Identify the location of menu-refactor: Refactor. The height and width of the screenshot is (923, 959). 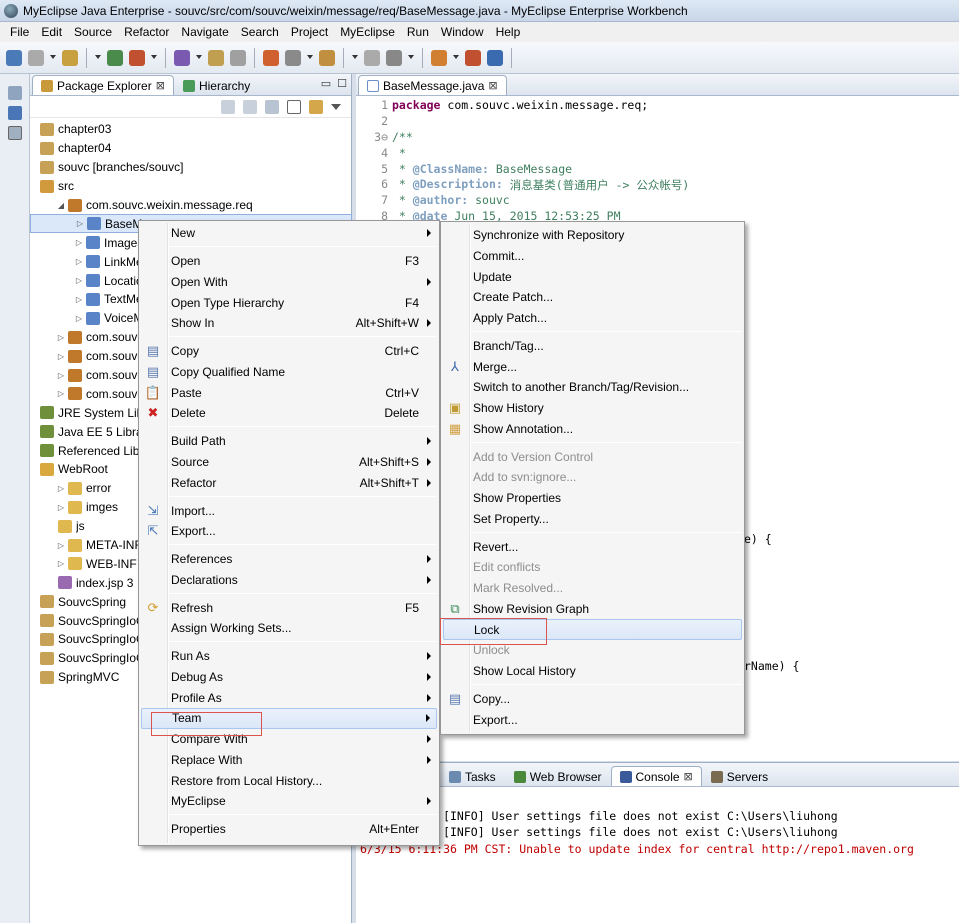
(146, 32).